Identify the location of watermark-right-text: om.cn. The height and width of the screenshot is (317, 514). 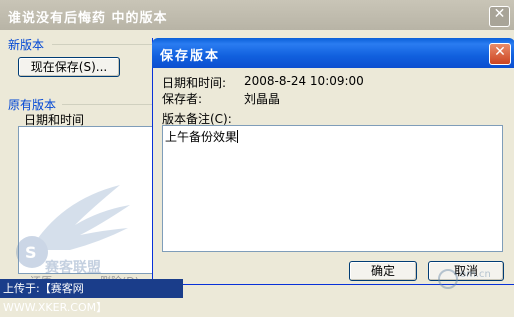
(475, 274).